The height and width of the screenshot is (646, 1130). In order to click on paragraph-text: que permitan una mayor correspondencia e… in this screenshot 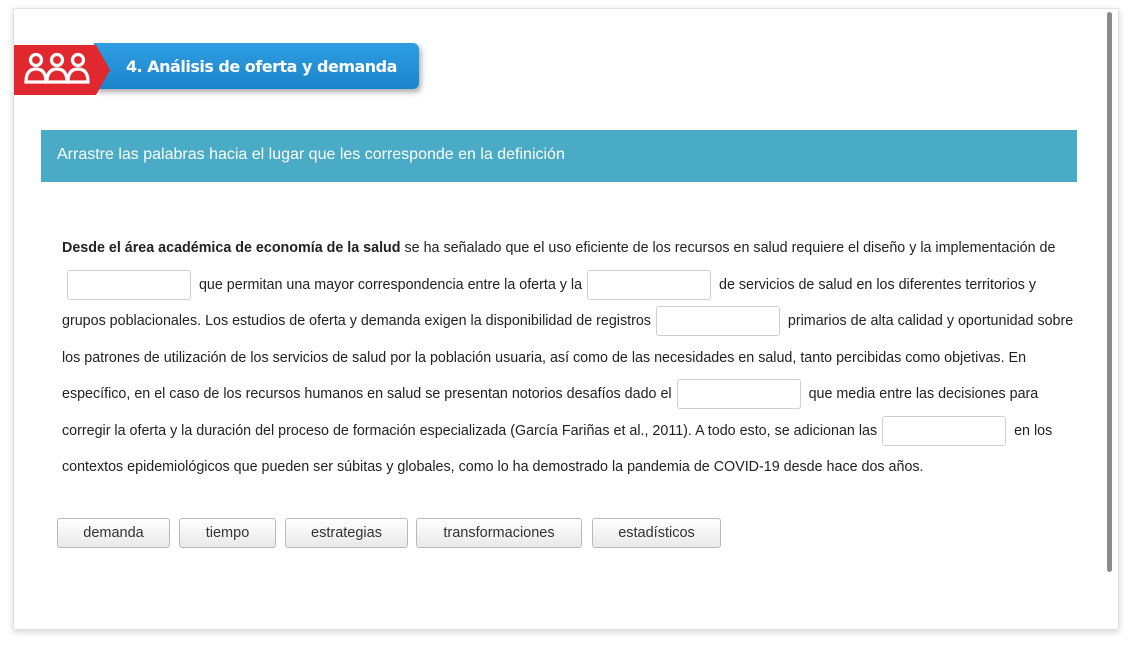, I will do `click(389, 284)`.